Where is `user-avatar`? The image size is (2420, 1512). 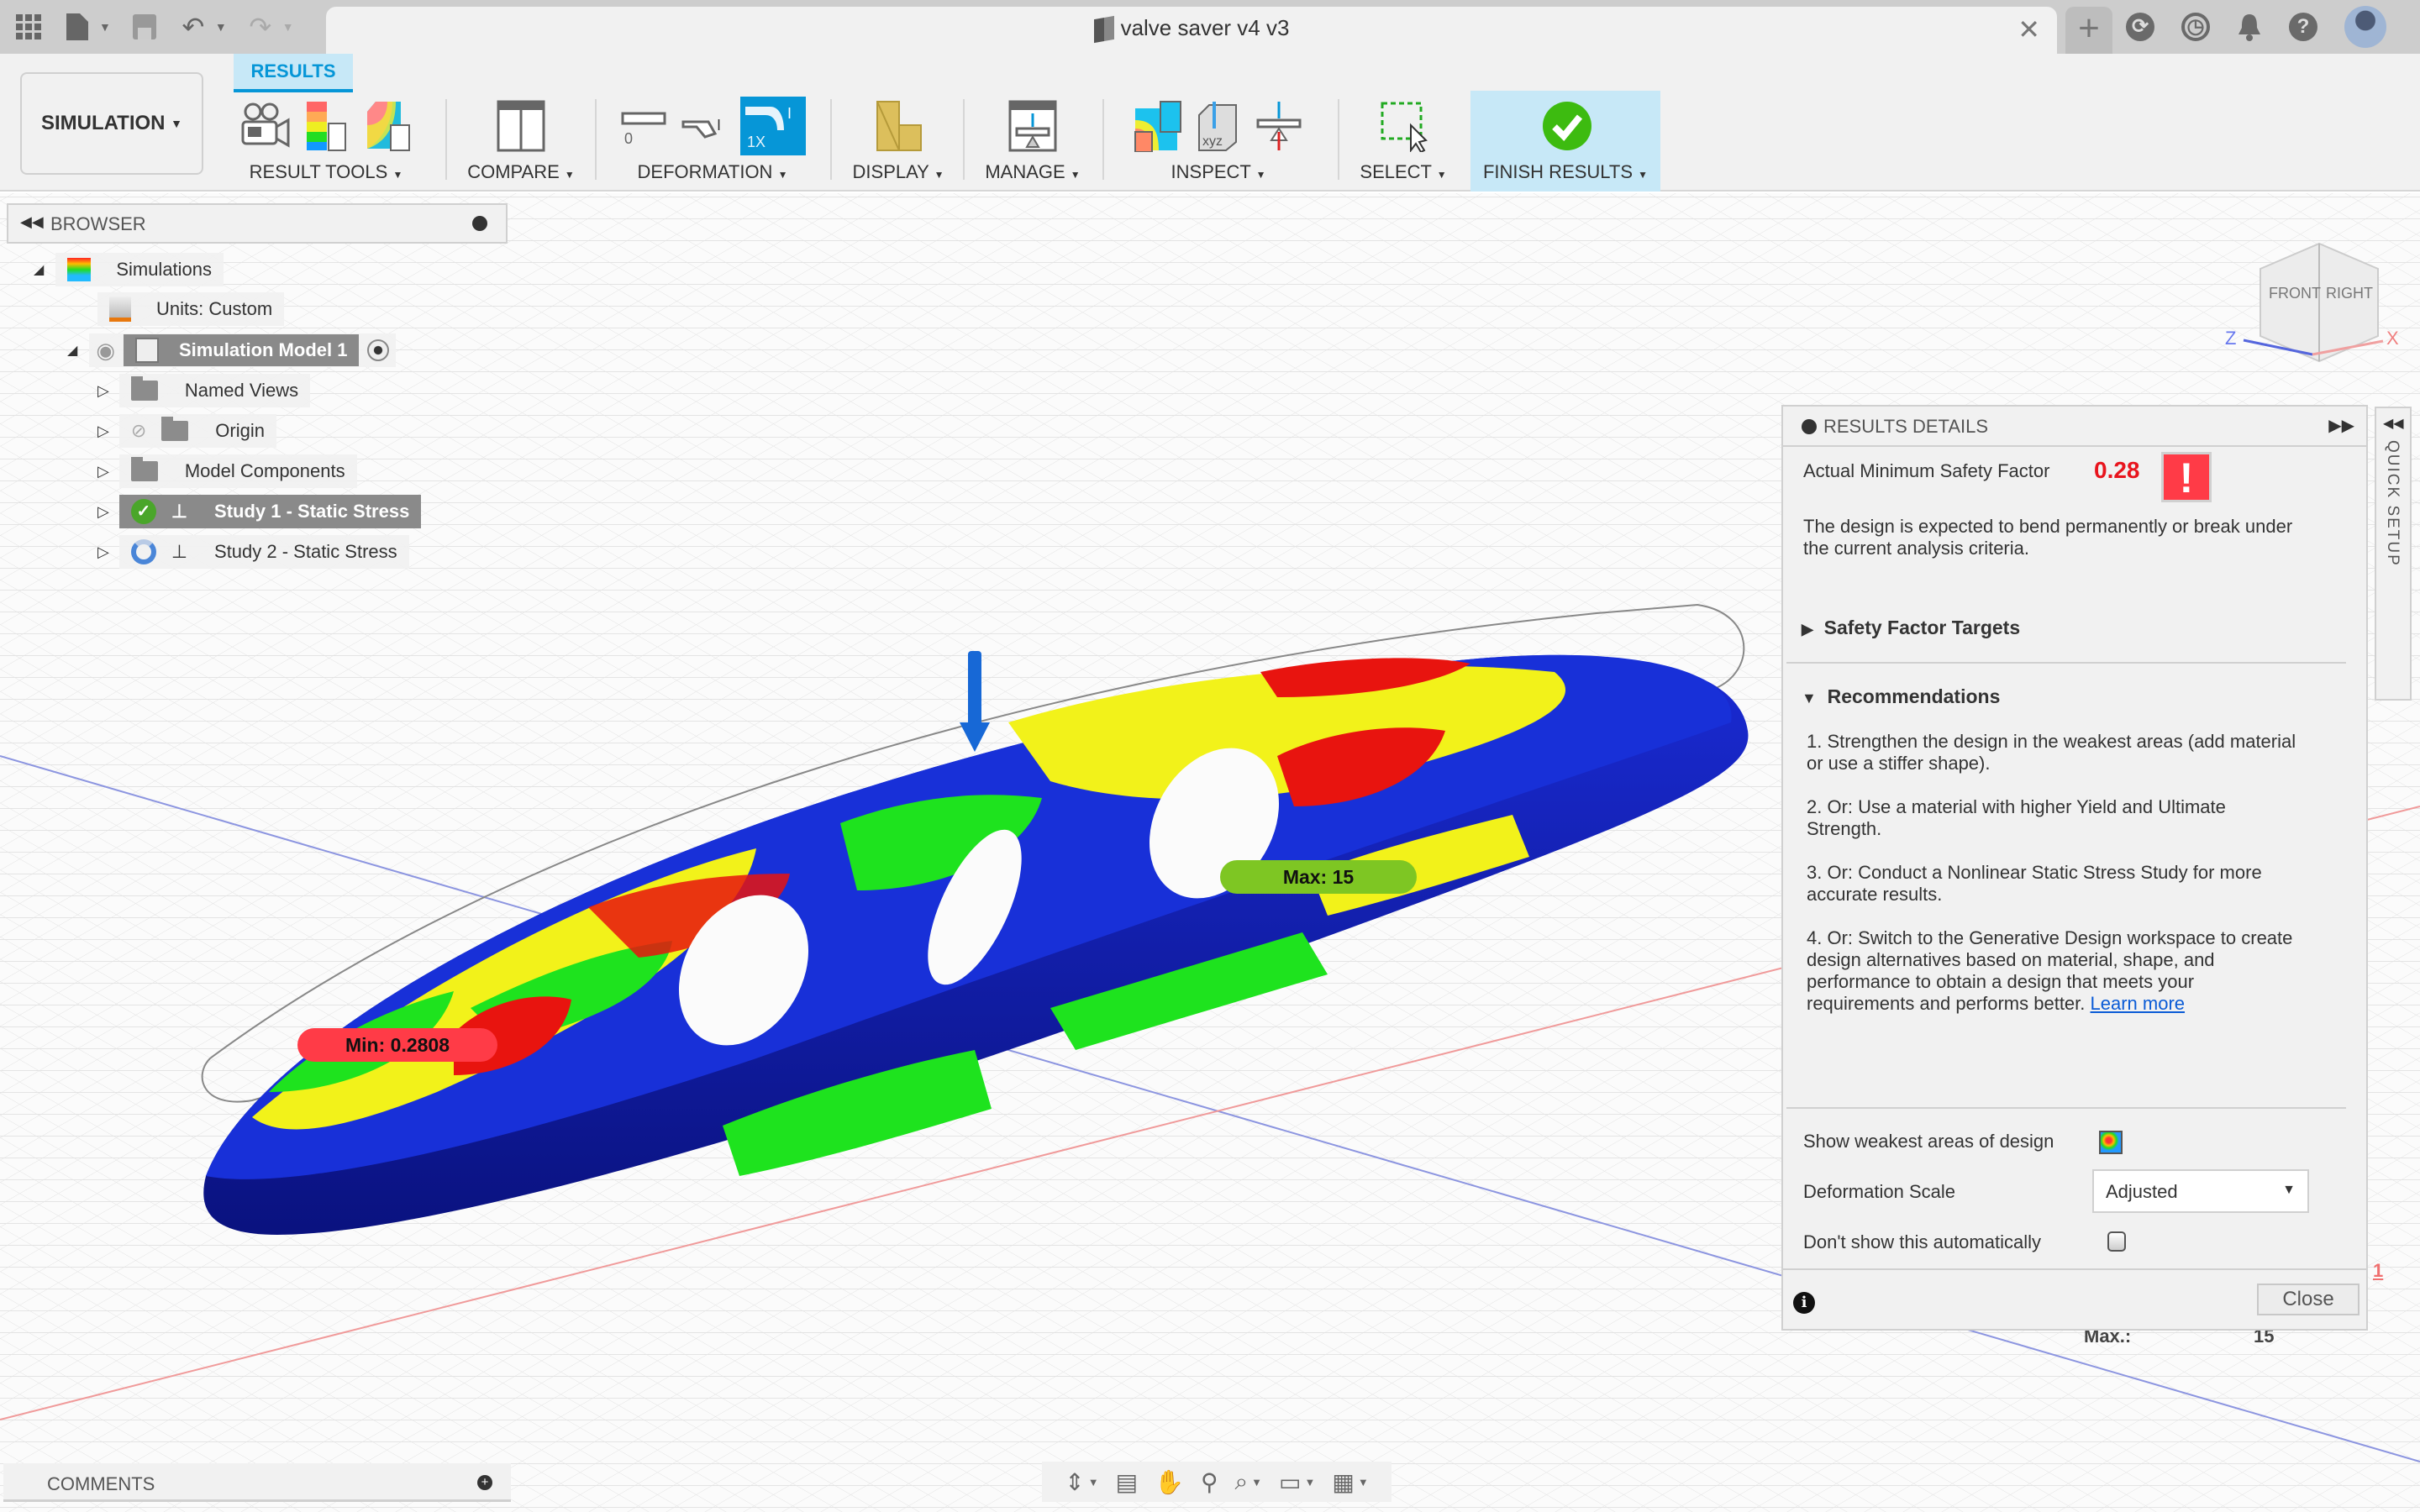 user-avatar is located at coordinates (2365, 27).